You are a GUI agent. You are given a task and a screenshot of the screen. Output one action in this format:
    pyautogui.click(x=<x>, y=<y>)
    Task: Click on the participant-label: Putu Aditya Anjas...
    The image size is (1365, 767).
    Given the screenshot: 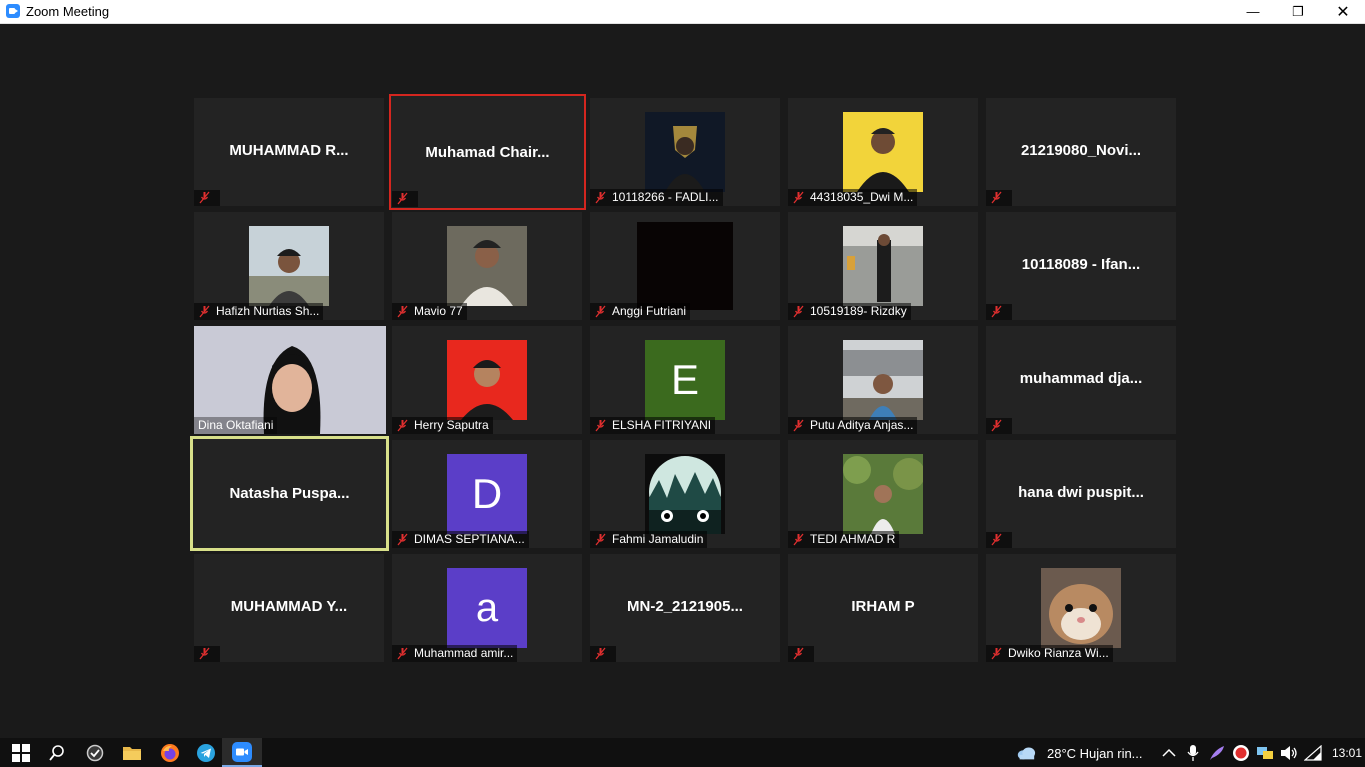 What is the action you would take?
    pyautogui.click(x=853, y=425)
    